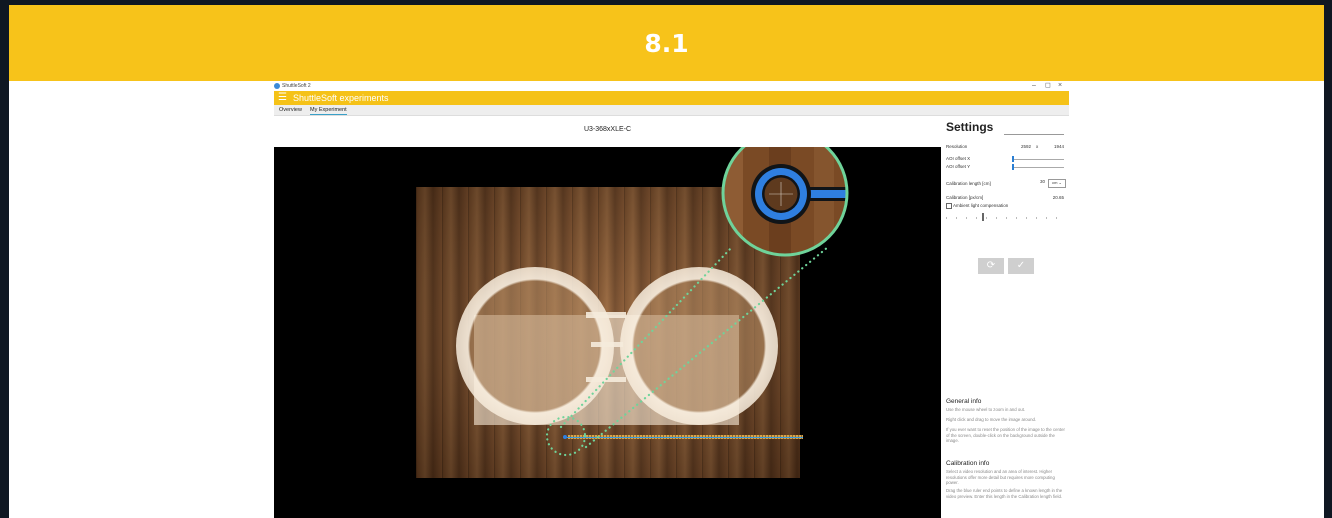  I want to click on window-titlebar: ShuttleSoft 2 – ◻ ×, so click(671, 86).